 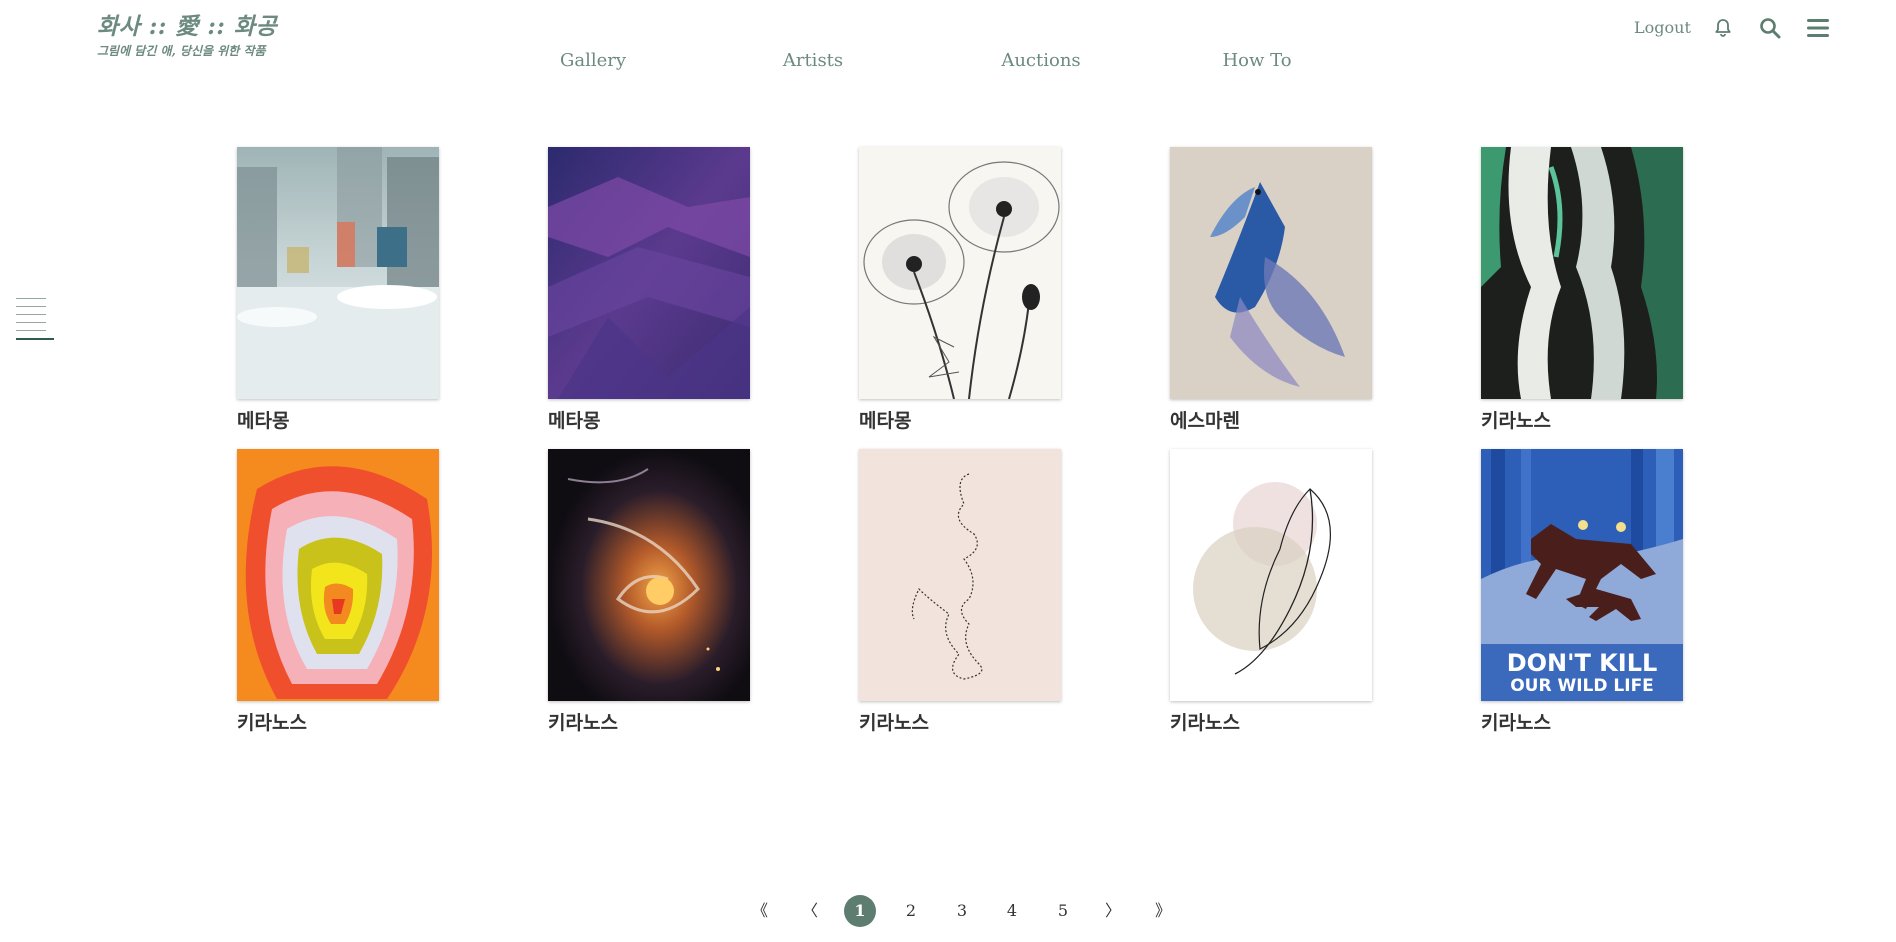 I want to click on page-button-3: 3, so click(x=962, y=911).